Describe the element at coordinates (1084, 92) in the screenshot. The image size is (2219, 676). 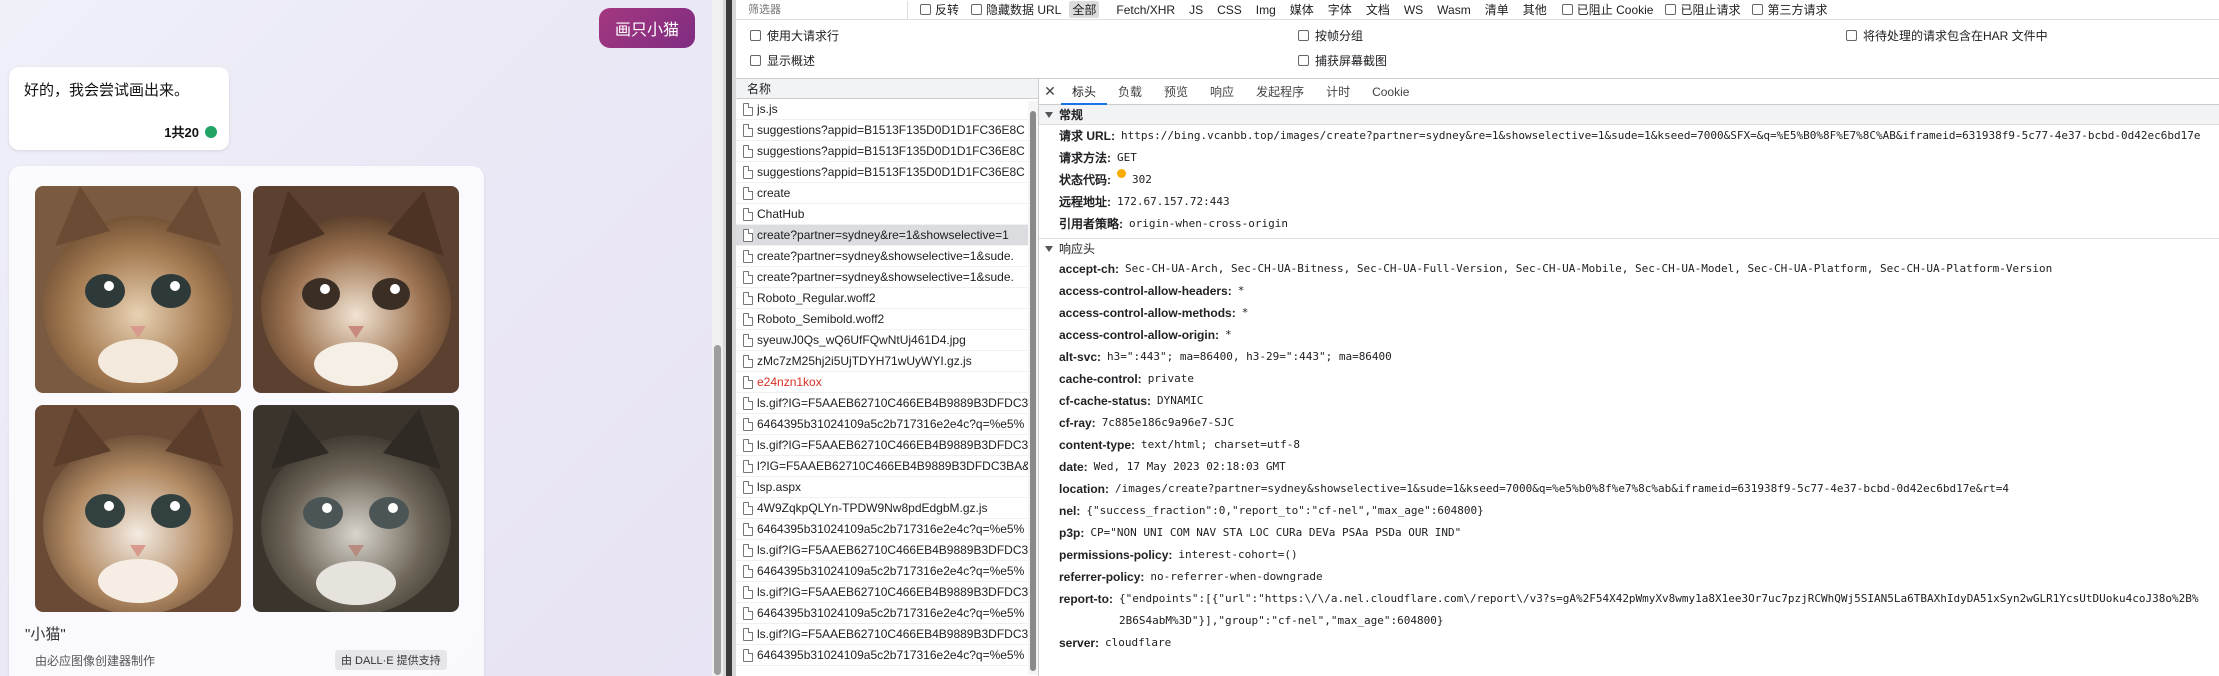
I see `tab-headers: 标头` at that location.